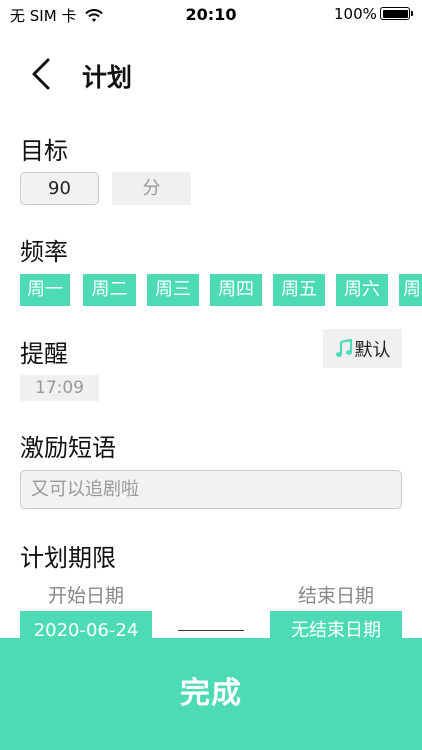 The image size is (422, 750). What do you see at coordinates (362, 290) in the screenshot?
I see `day-toggle-sat: 周六` at bounding box center [362, 290].